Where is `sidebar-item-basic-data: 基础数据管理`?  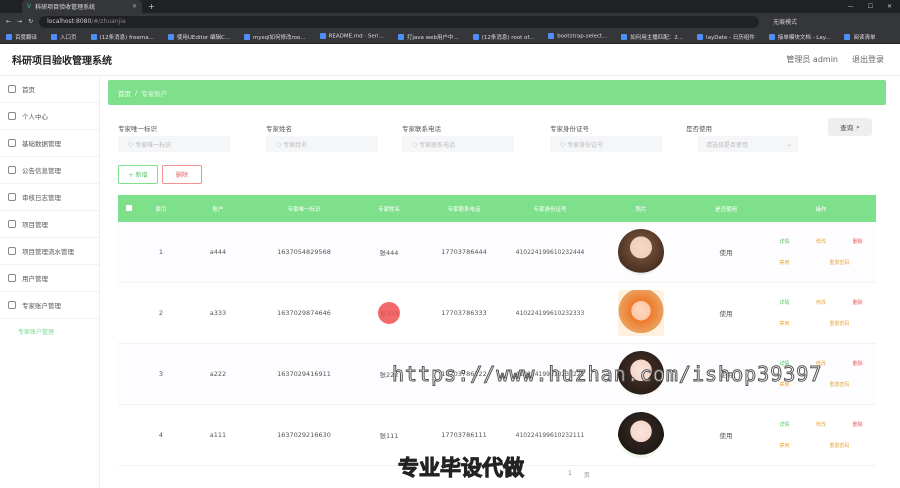
sidebar-item-basic-data: 基础数据管理 is located at coordinates (49, 143).